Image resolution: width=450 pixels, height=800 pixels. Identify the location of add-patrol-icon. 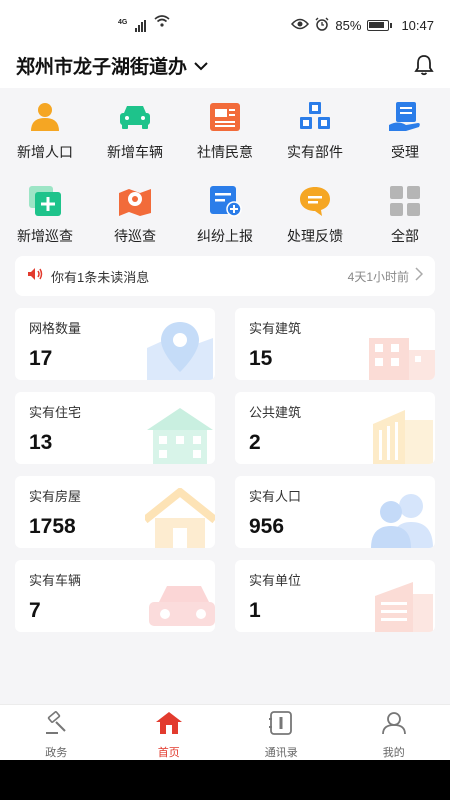
(45, 201).